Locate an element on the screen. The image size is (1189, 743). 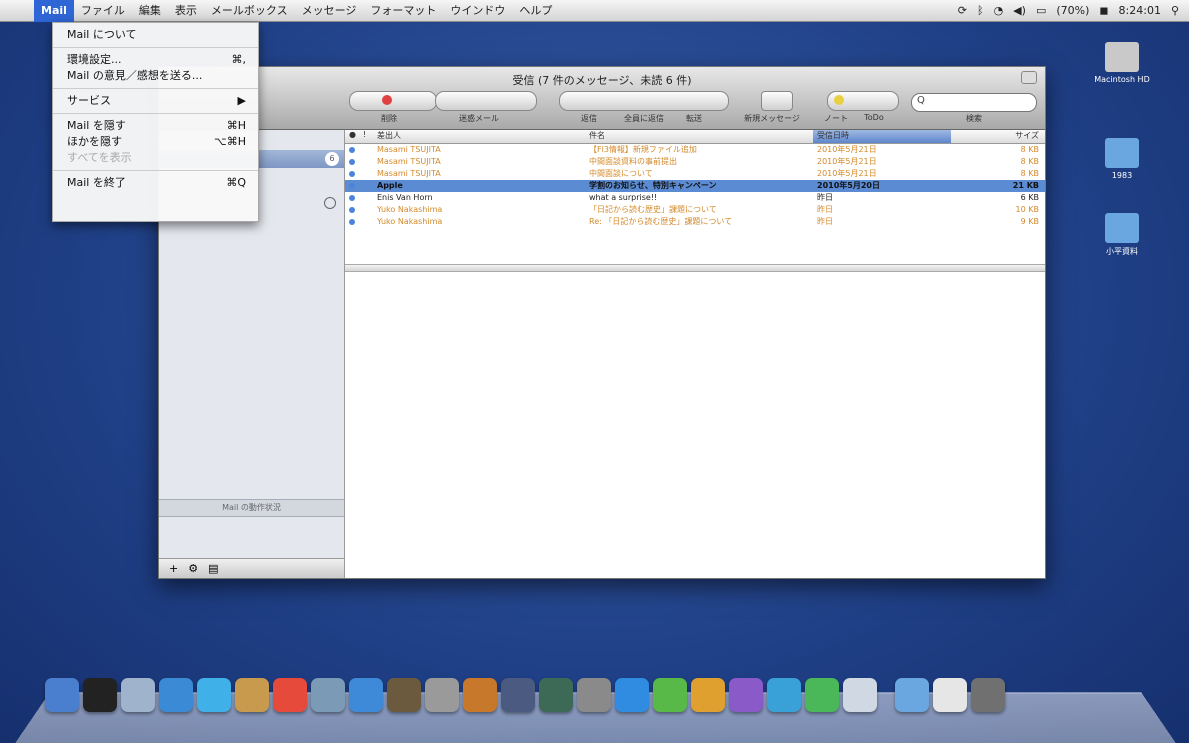
mail-menu-item: 環境設定... ⌘, is located at coordinates (155, 60).